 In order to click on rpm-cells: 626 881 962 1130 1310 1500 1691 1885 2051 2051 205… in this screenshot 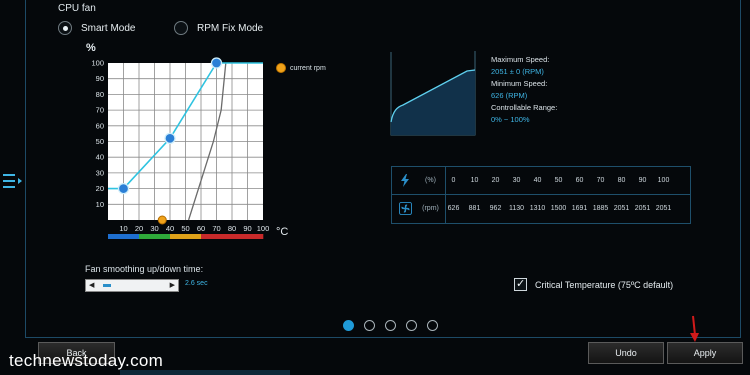, I will do `click(558, 208)`.